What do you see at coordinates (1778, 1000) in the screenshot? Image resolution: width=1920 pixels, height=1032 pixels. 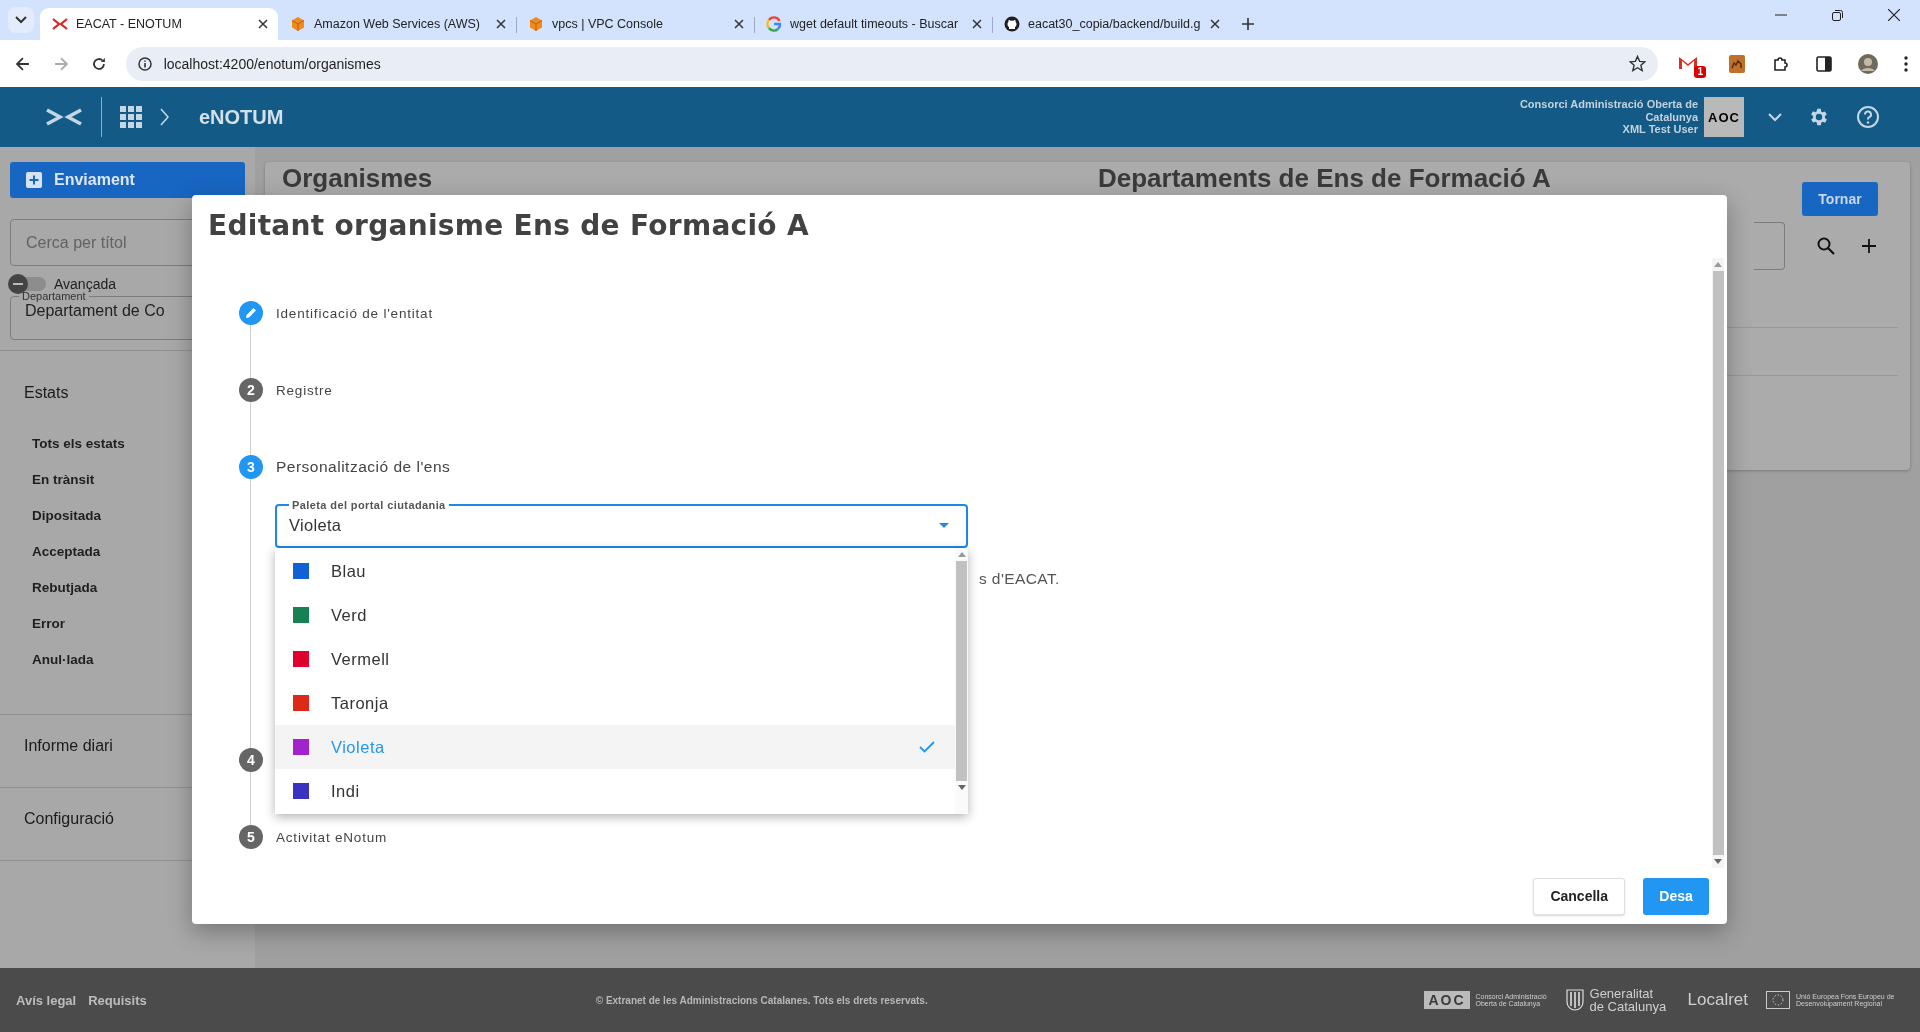 I see `flag-icon` at bounding box center [1778, 1000].